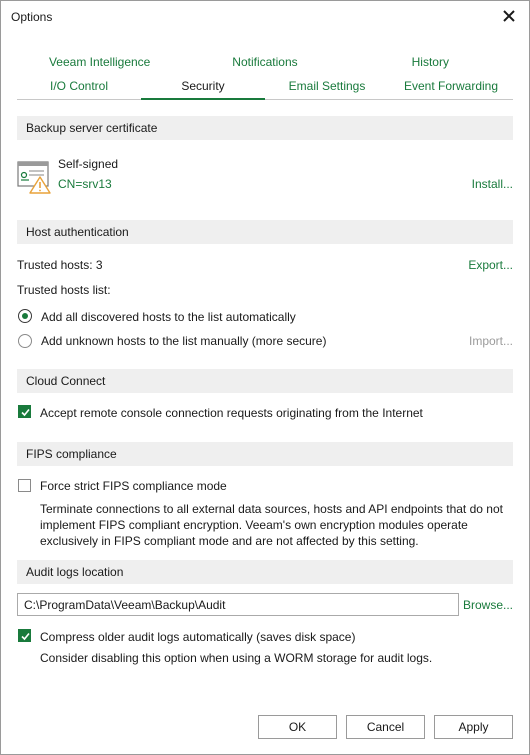 The image size is (530, 755). What do you see at coordinates (64, 290) in the screenshot?
I see `trusted-hosts-list-label: Trusted hosts list:` at bounding box center [64, 290].